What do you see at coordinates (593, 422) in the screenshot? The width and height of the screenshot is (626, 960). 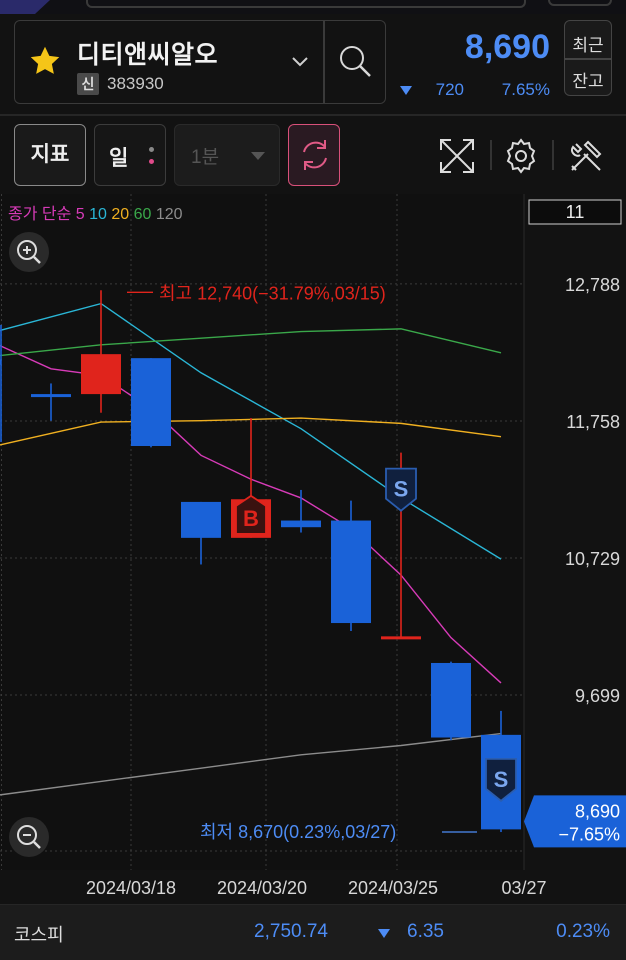 I see `y-tick-label: 11,758` at bounding box center [593, 422].